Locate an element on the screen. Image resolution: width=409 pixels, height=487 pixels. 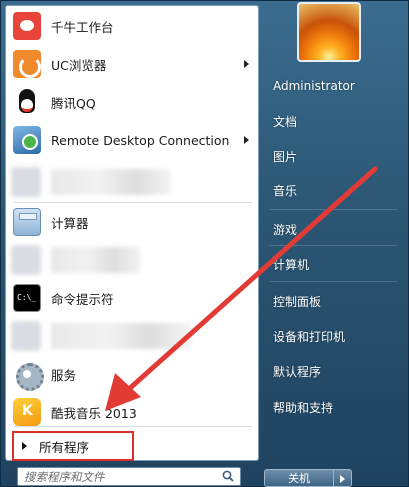
command-prompt-icon is located at coordinates (27, 298).